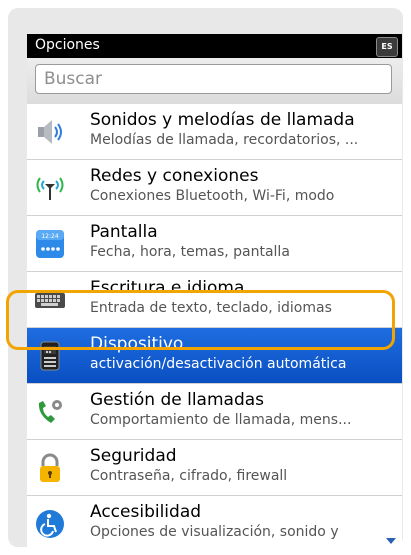 Image resolution: width=411 pixels, height=555 pixels. Describe the element at coordinates (212, 196) in the screenshot. I see `item-description: Conexiones Bluetooth, Wi-Fi, modo` at that location.